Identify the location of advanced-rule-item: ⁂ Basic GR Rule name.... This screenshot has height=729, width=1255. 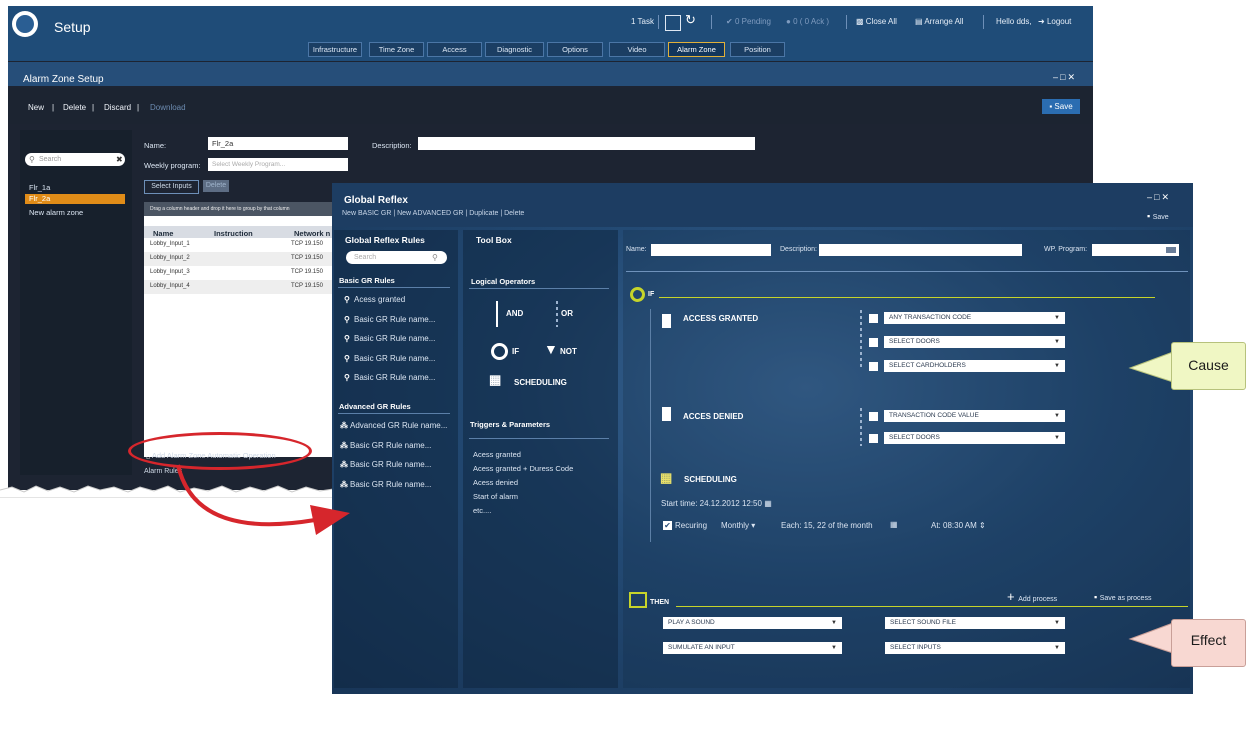
(385, 445).